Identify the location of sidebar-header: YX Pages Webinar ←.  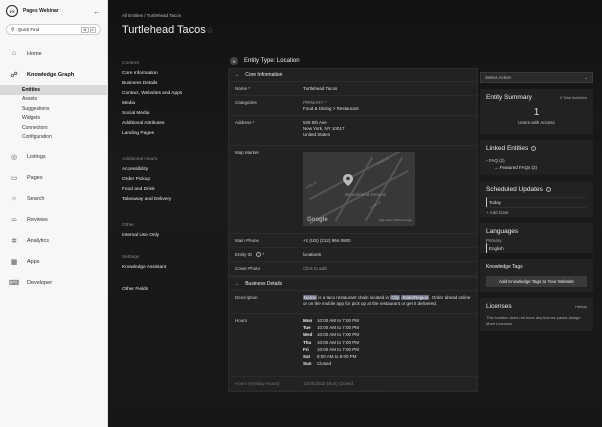
(53, 11).